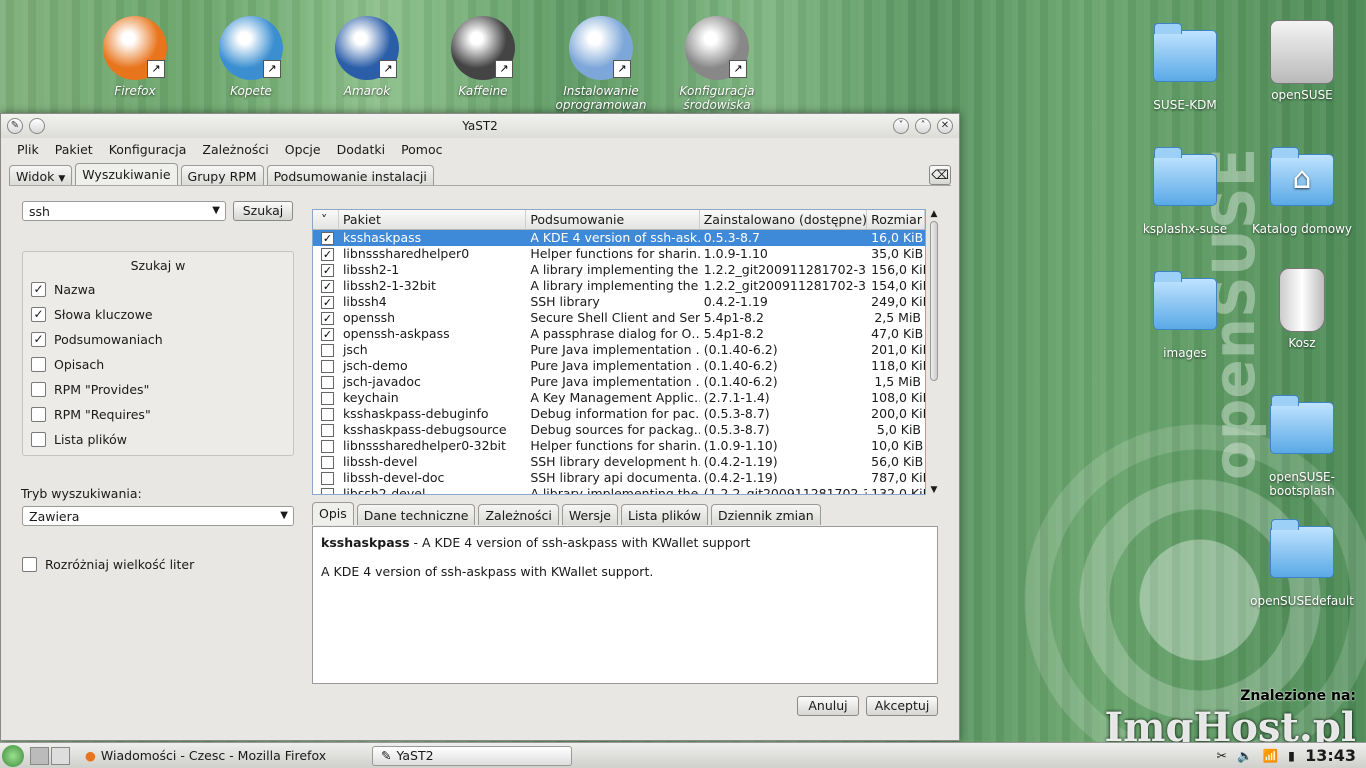 This screenshot has width=1366, height=768. Describe the element at coordinates (135, 57) in the screenshot. I see `desktop-shortcut: ↗ Firefox` at that location.